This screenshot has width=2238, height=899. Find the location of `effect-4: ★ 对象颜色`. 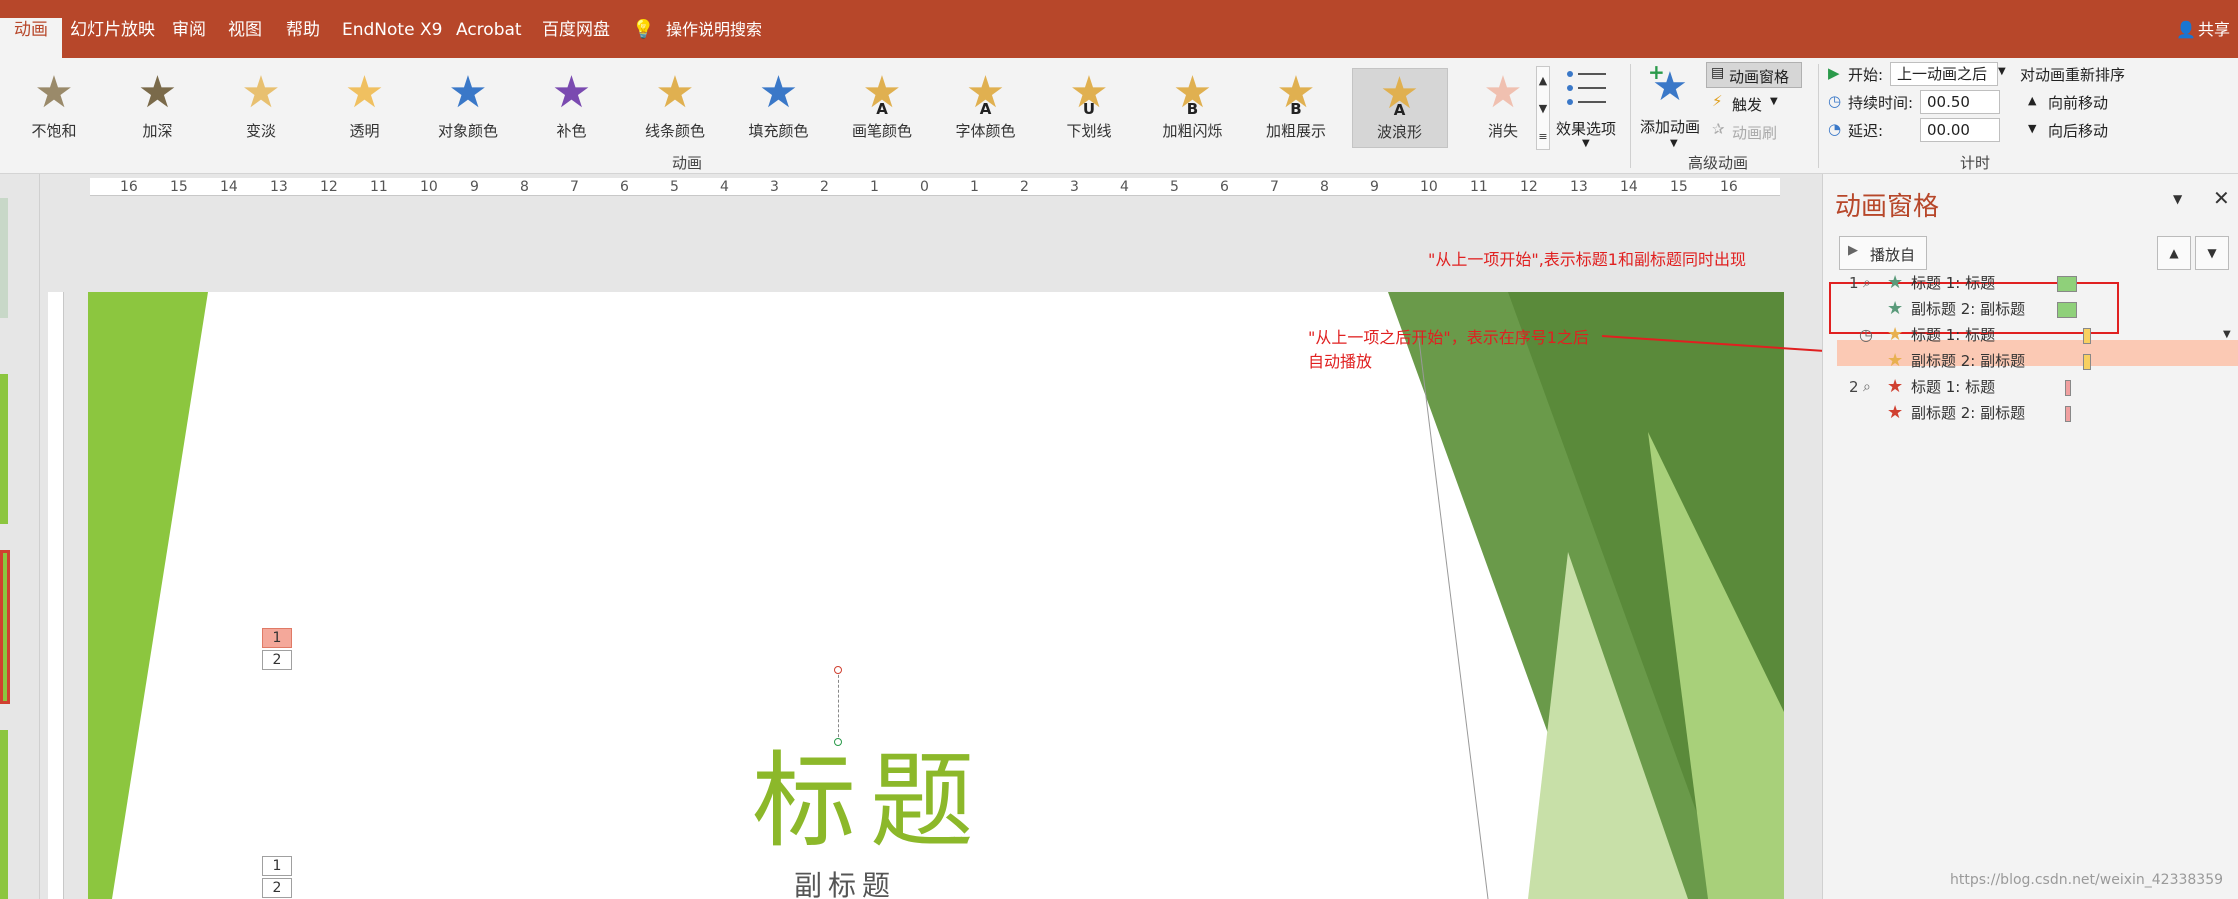

effect-4: ★ 对象颜色 is located at coordinates (468, 108).